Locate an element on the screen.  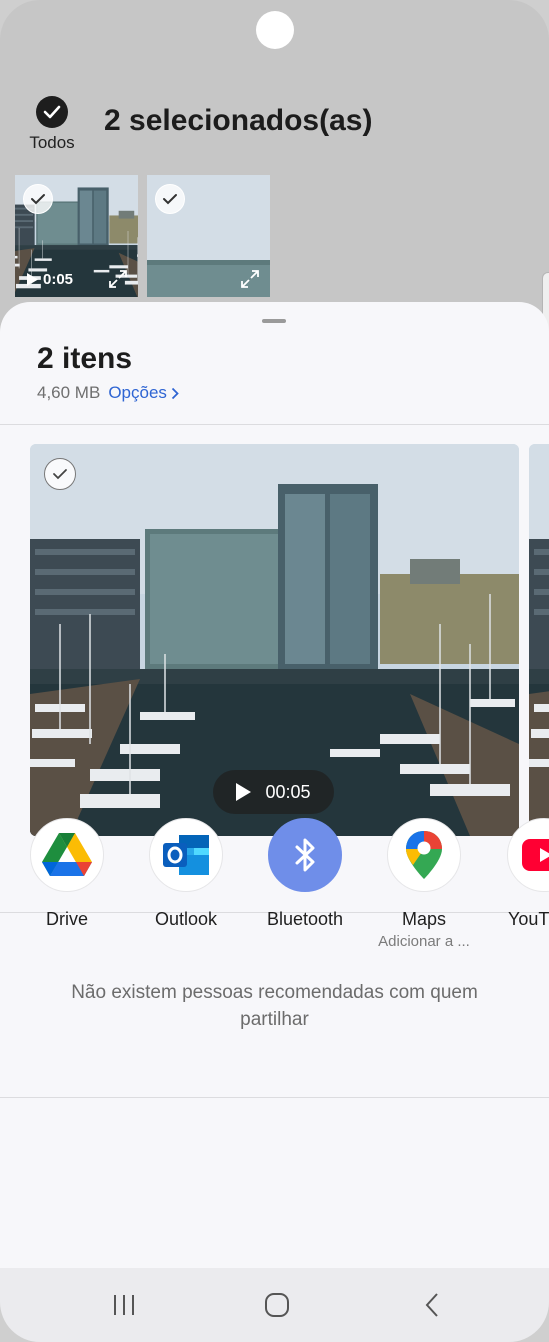
select-all-button: Todos is located at coordinates (52, 124).